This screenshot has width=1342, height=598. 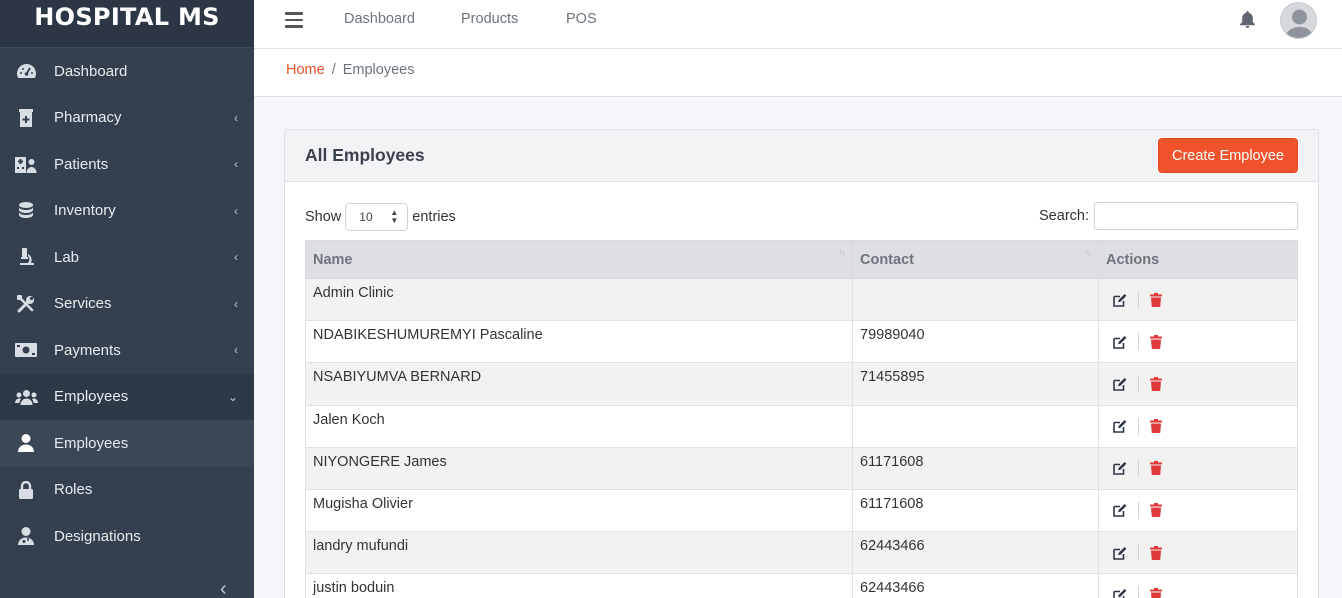 I want to click on tachometer-icon, so click(x=26, y=71).